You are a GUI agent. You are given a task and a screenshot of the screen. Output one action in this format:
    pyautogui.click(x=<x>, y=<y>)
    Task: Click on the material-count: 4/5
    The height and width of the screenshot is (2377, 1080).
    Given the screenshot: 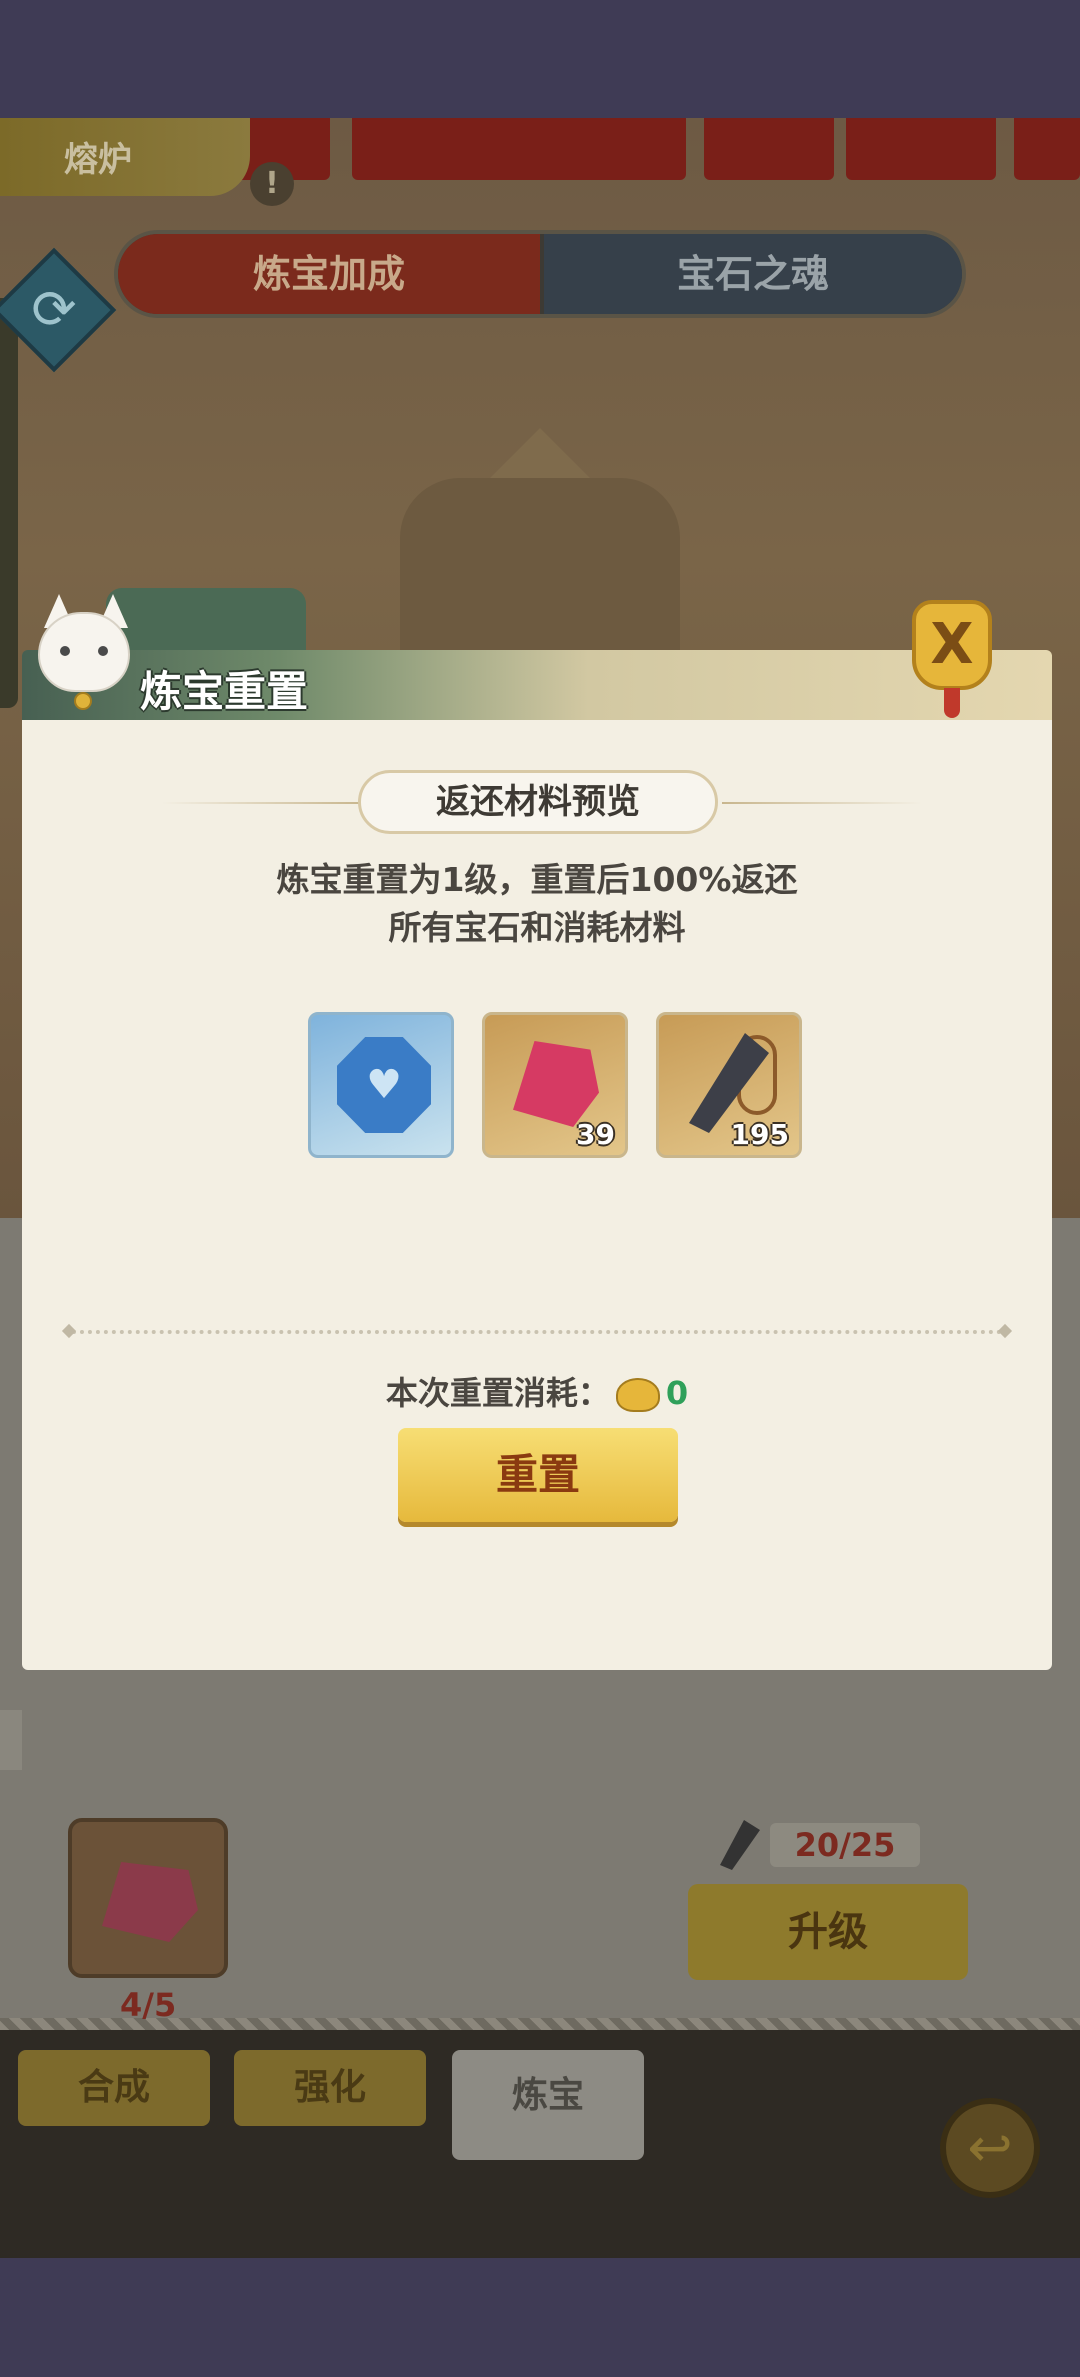 What is the action you would take?
    pyautogui.click(x=148, y=2005)
    